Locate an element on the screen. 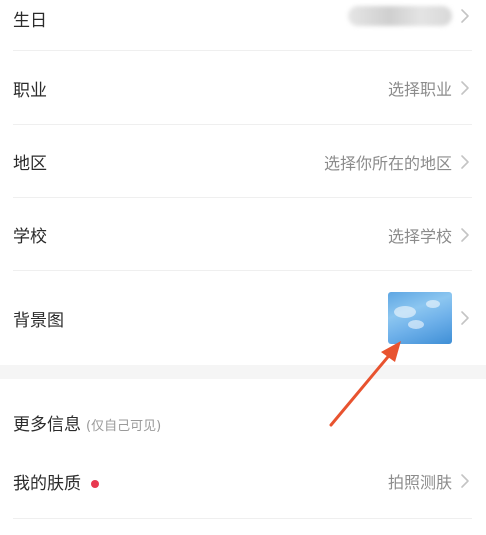 Image resolution: width=486 pixels, height=535 pixels. birthday-value-blurred is located at coordinates (400, 16).